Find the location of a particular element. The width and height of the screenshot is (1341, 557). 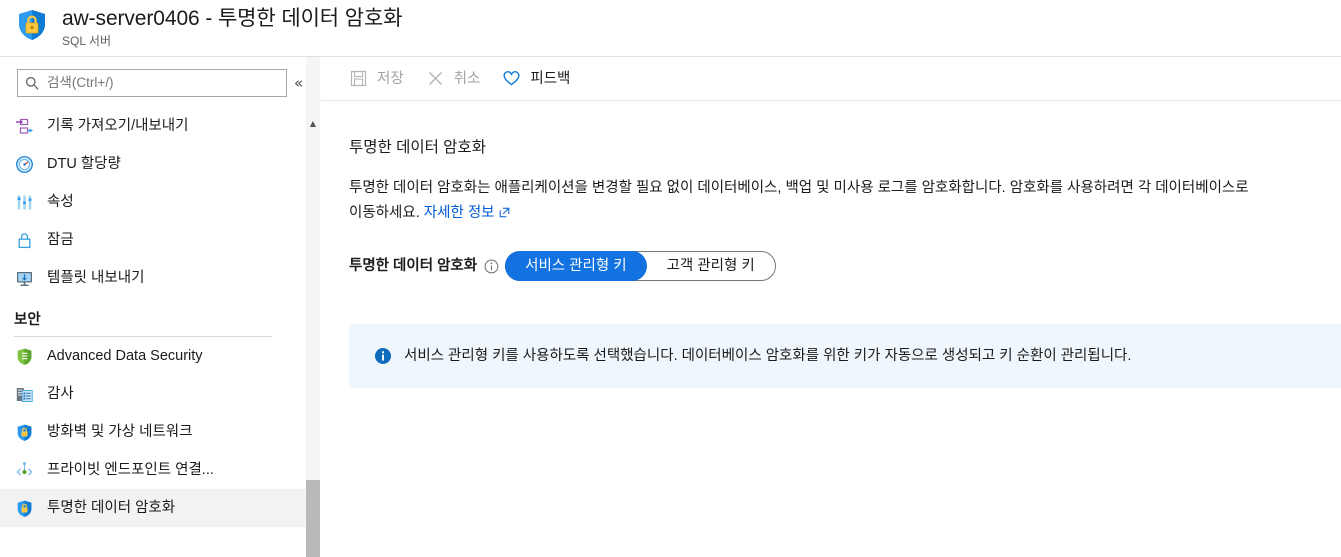

sidebar-item-advanced-data-security: Advanced Data Security is located at coordinates (153, 356).